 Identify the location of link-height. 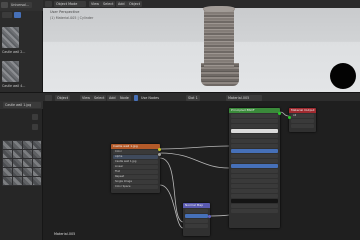
(171, 190).